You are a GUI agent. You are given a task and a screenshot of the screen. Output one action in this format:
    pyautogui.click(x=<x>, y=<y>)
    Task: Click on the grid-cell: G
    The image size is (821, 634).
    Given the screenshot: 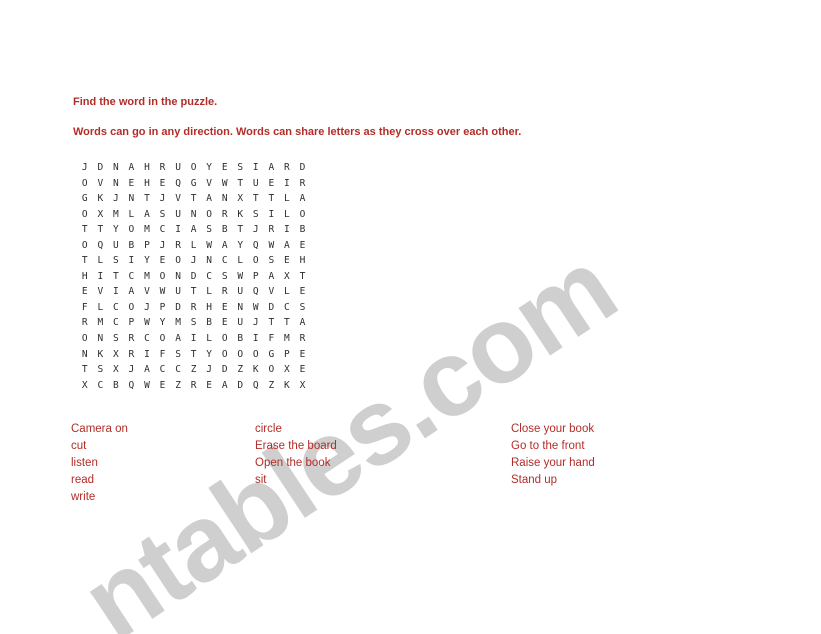 What is the action you would take?
    pyautogui.click(x=85, y=199)
    